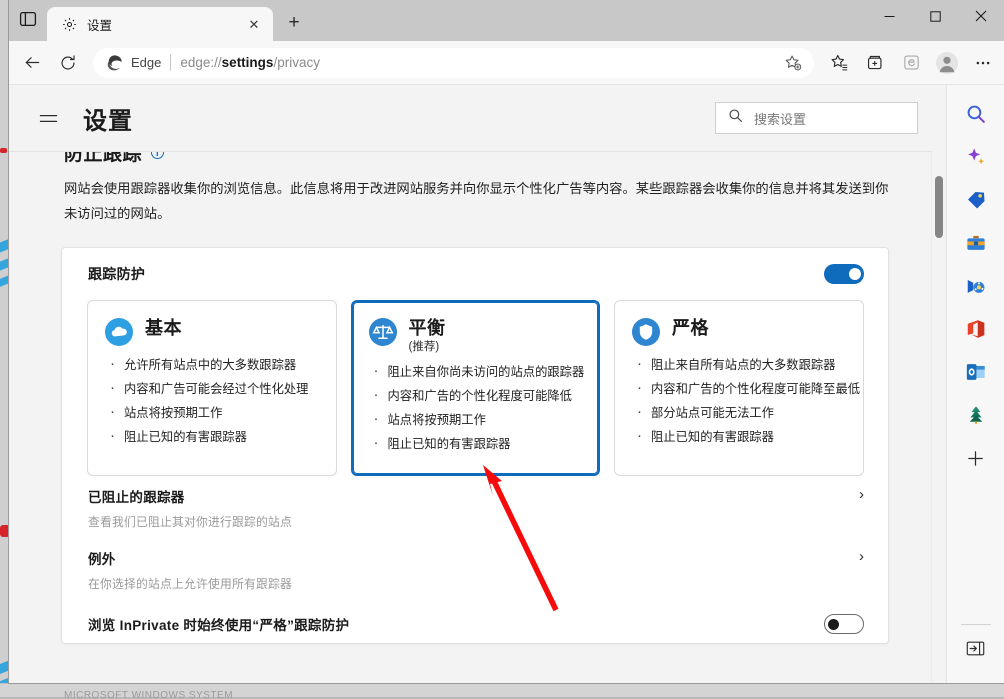 The width and height of the screenshot is (1004, 699). I want to click on settings-header: 设置 搜索设置, so click(477, 118).